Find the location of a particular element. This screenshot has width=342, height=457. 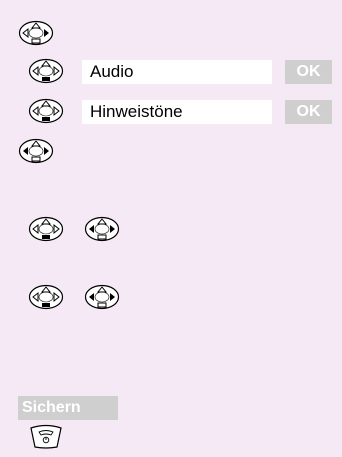

ok-softkey-audio: OK is located at coordinates (308, 72).